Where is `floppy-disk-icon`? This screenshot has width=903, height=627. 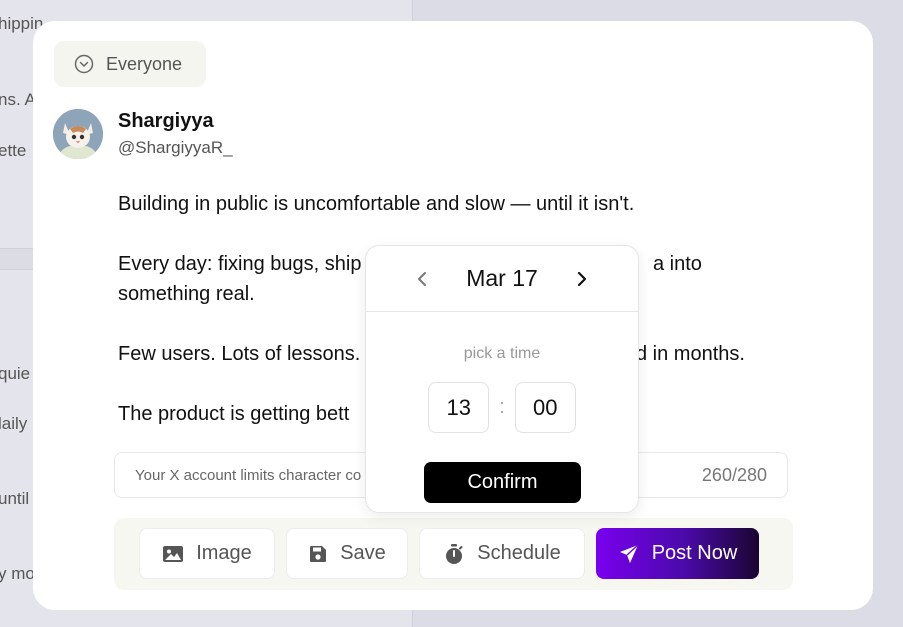 floppy-disk-icon is located at coordinates (318, 553).